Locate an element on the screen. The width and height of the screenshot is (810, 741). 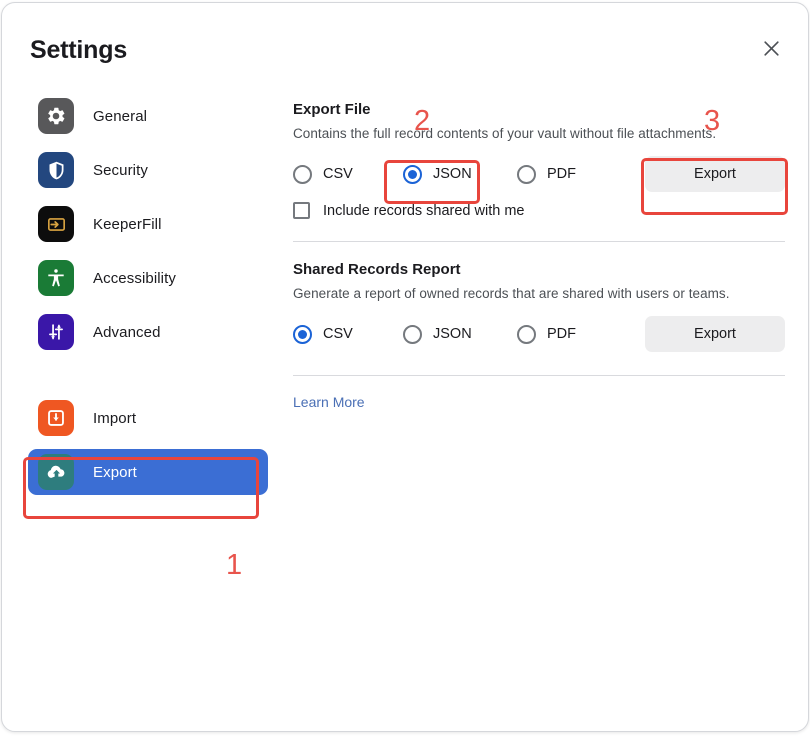
close-icon is located at coordinates (771, 48).